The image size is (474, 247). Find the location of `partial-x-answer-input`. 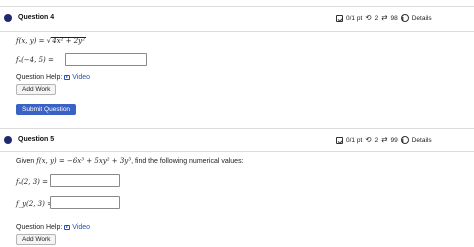

partial-x-answer-input is located at coordinates (106, 59).